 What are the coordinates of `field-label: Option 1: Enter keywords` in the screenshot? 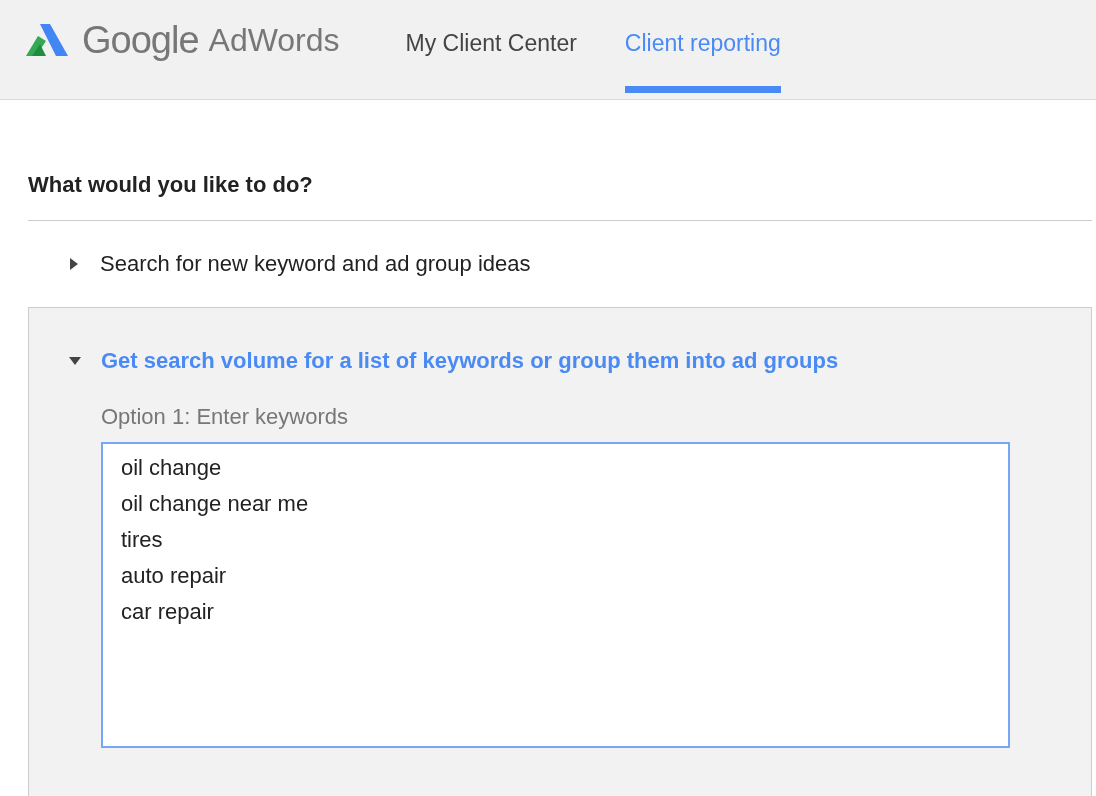 It's located at (225, 417).